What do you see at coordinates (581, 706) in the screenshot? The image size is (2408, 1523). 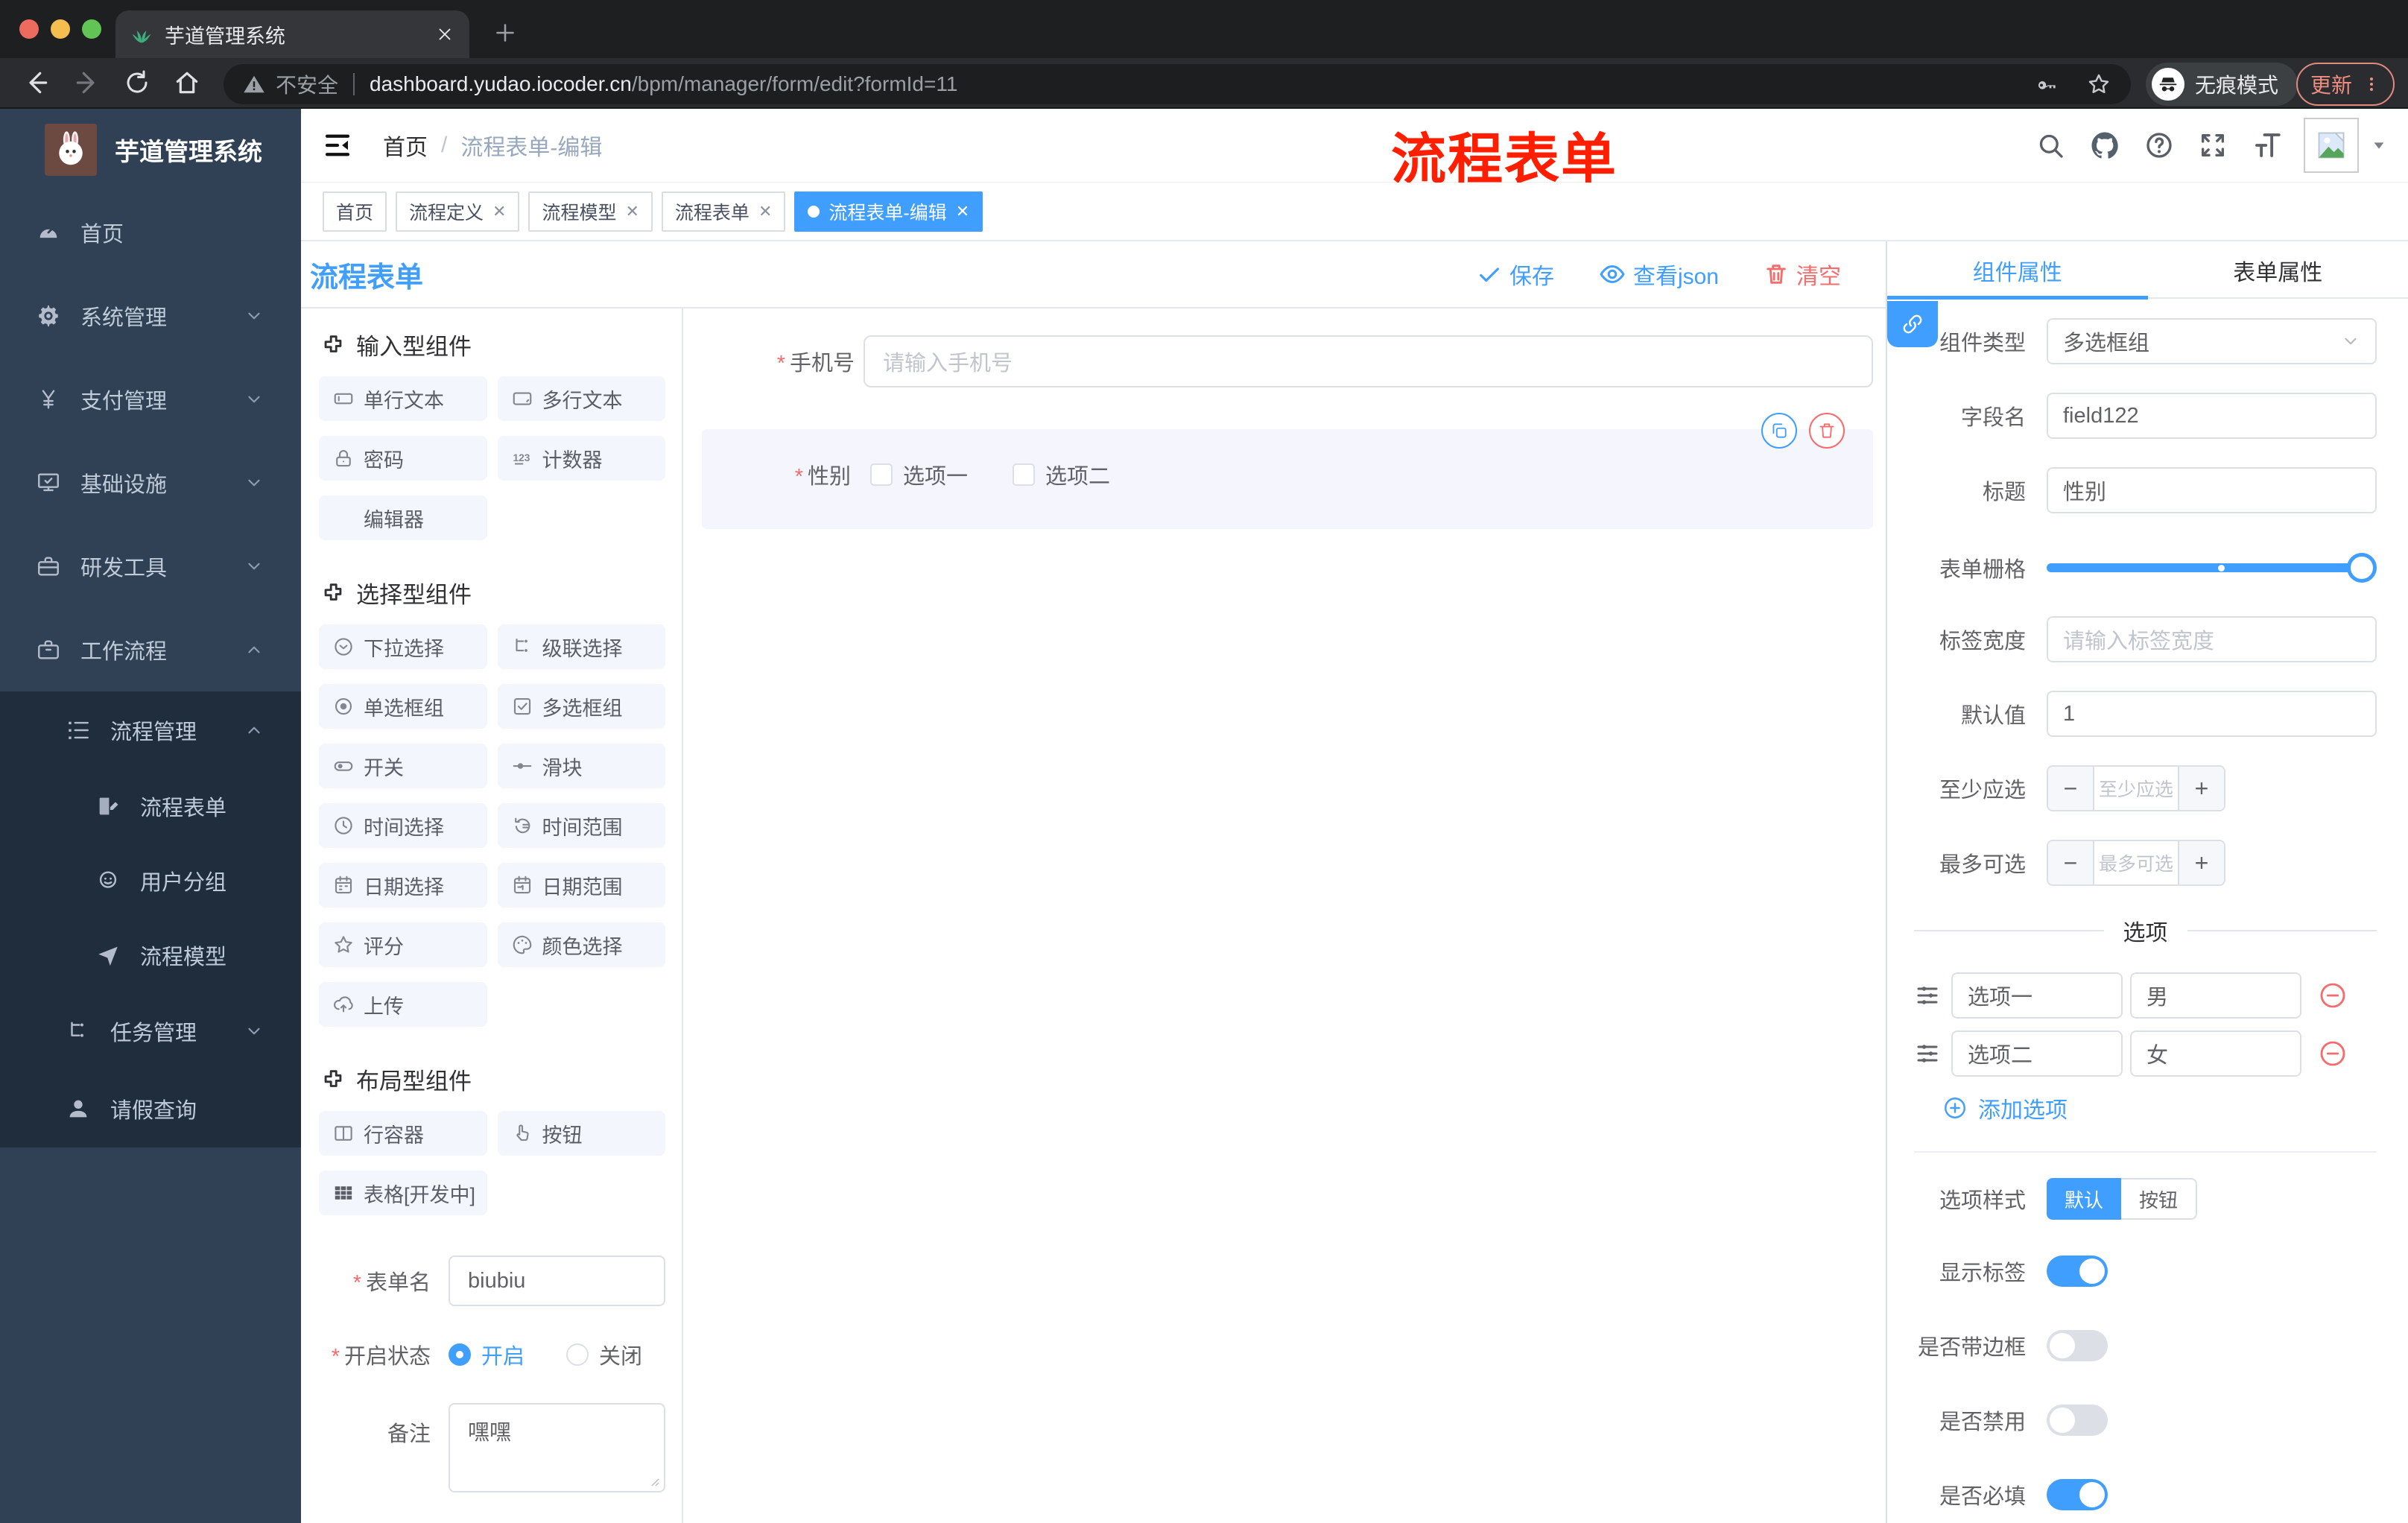 I see `component-chip-checkbox-group: 多选框组` at bounding box center [581, 706].